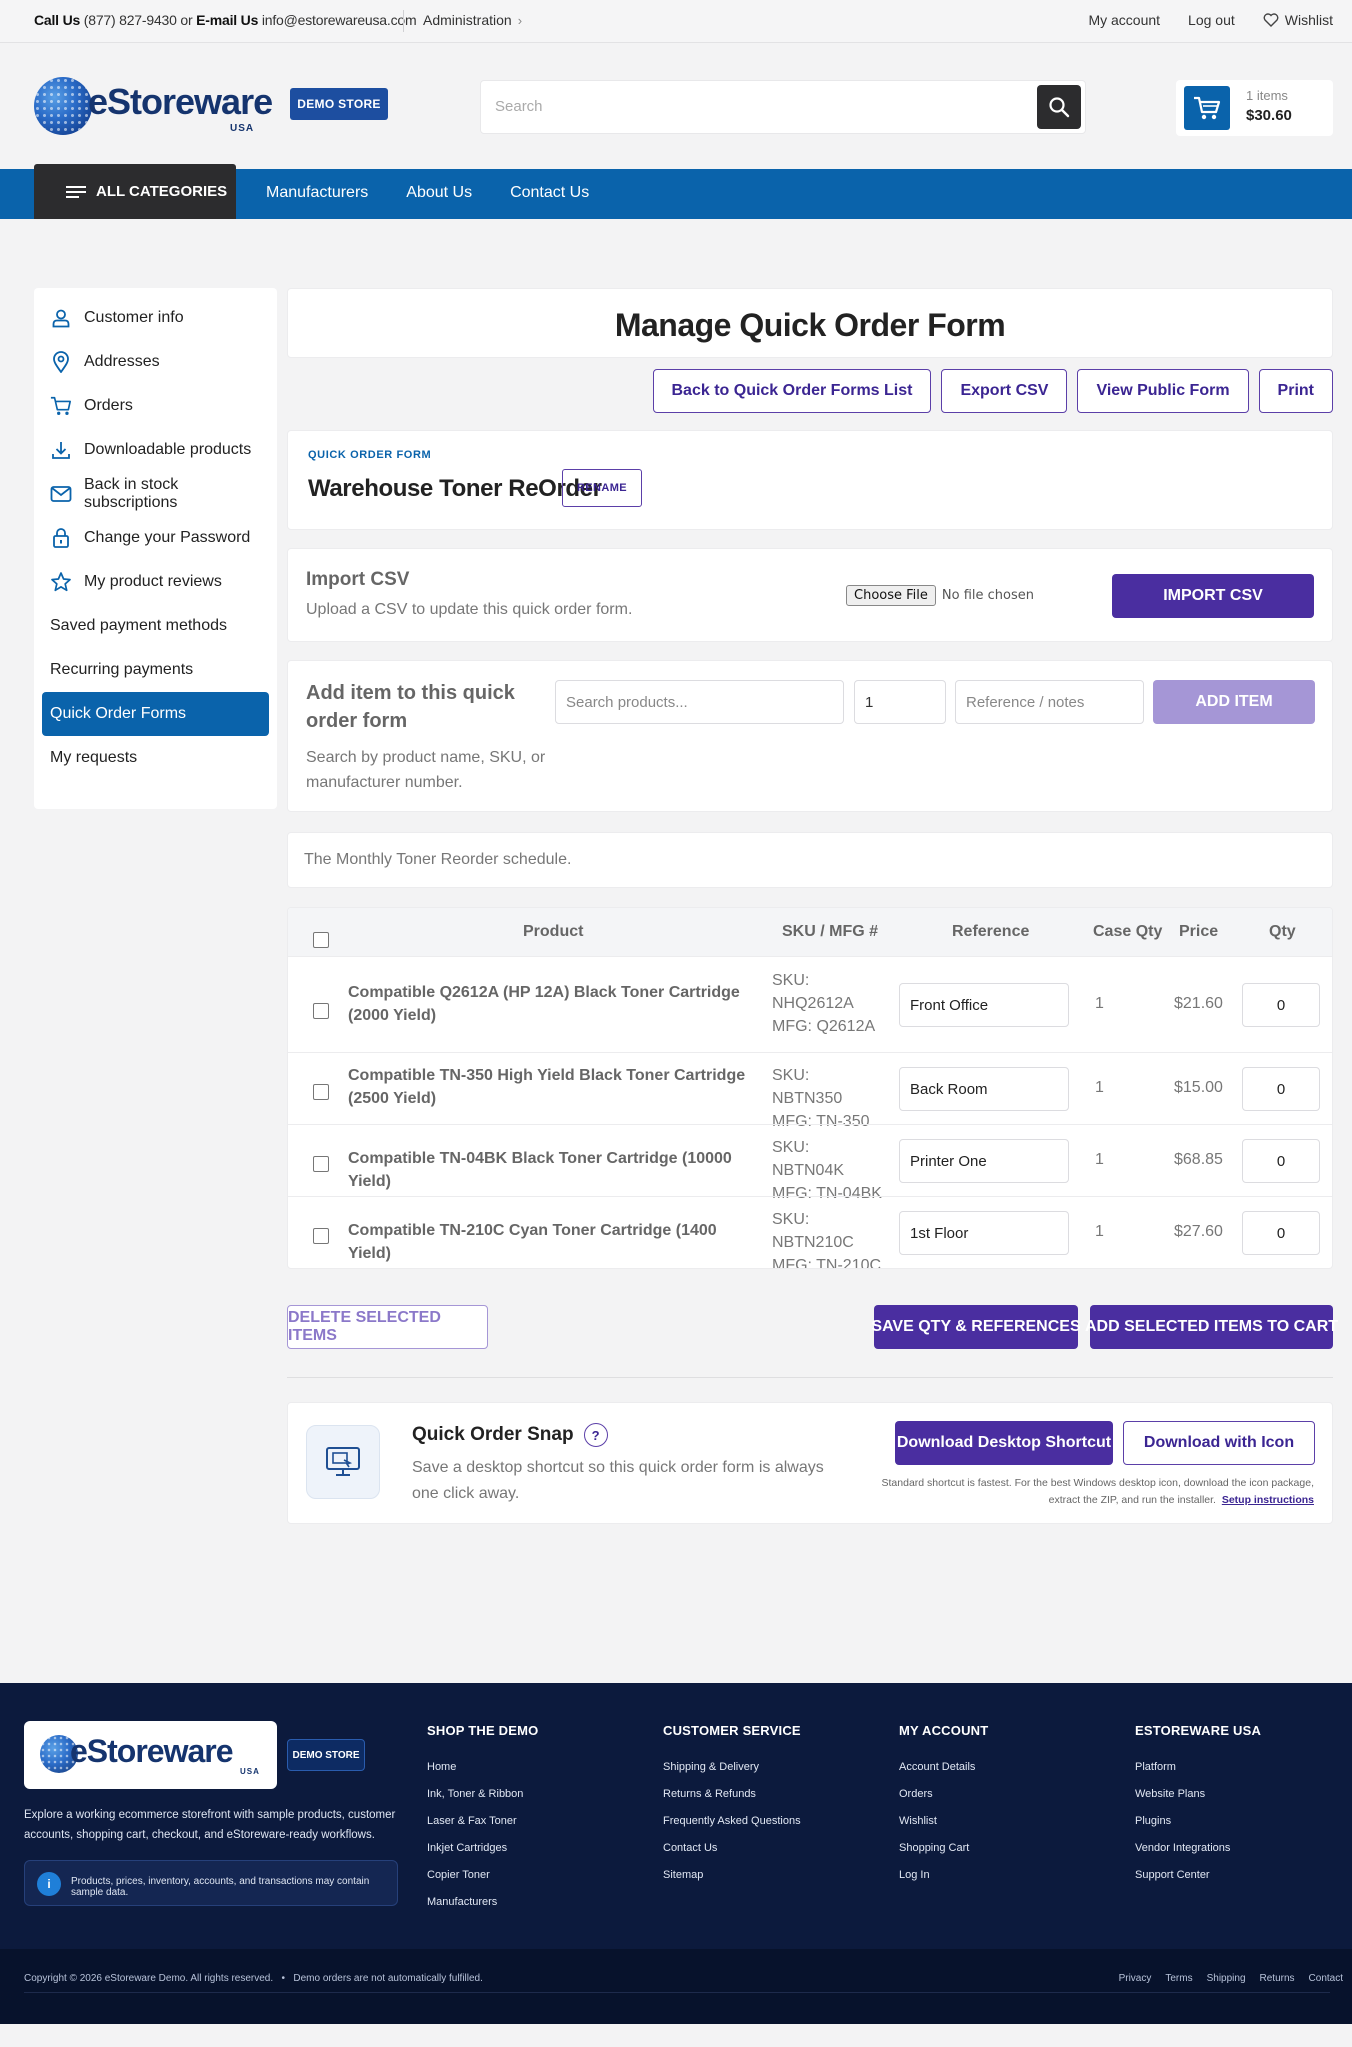 This screenshot has height=2047, width=1352. What do you see at coordinates (1295, 391) in the screenshot?
I see `print-button: Print` at bounding box center [1295, 391].